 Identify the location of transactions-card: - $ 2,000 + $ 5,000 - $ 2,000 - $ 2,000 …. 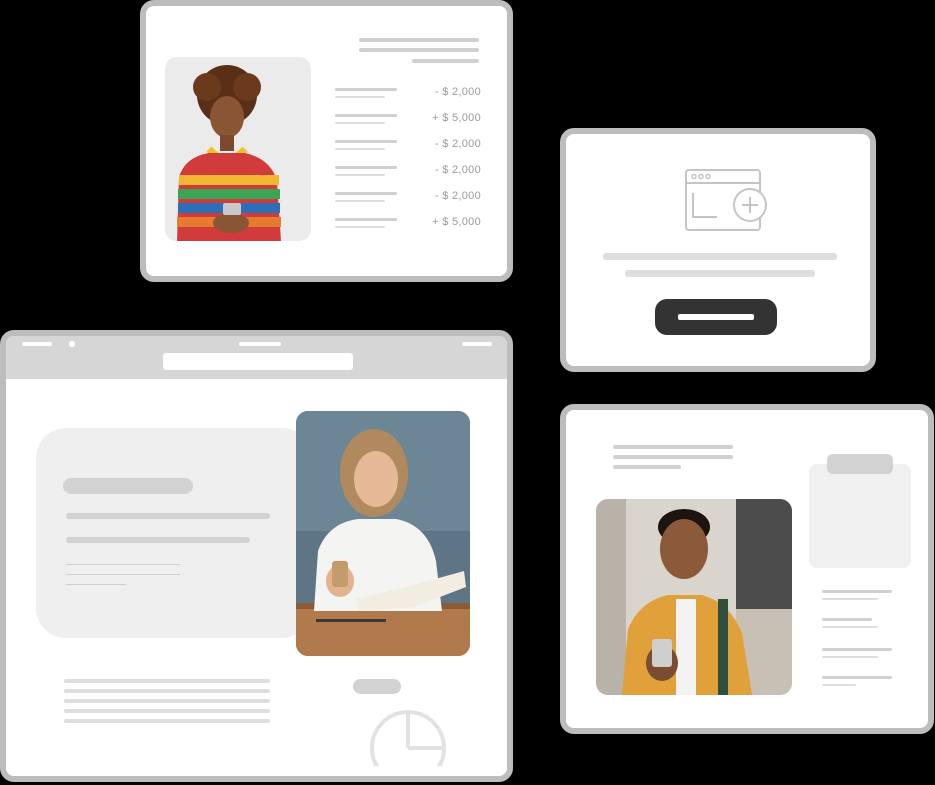
(326, 141).